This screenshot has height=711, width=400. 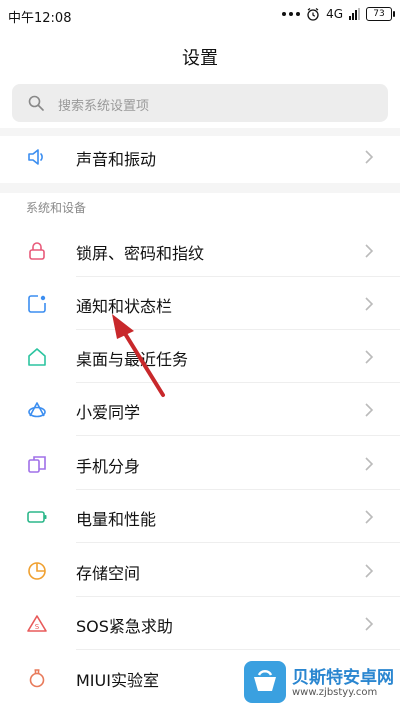 I want to click on settings-item-label: 小爱同学, so click(x=108, y=412).